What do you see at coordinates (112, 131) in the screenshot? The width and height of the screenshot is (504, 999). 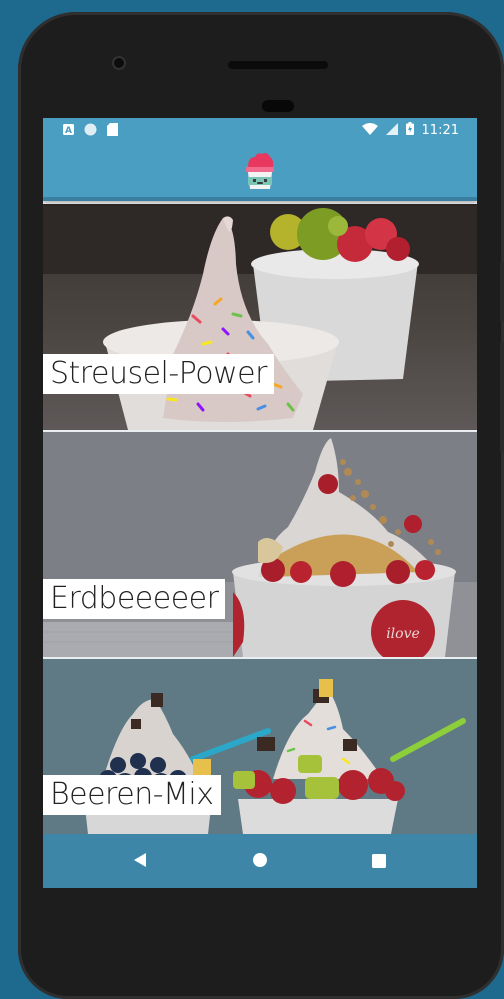 I see `sdcard-icon` at bounding box center [112, 131].